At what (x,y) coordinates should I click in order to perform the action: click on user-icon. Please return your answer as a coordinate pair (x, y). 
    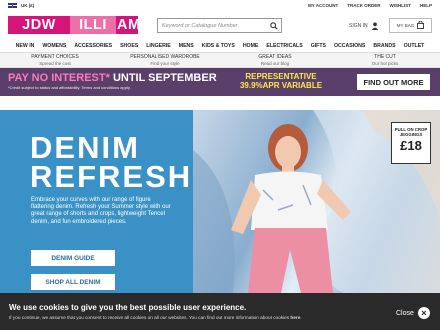
    Looking at the image, I should click on (375, 26).